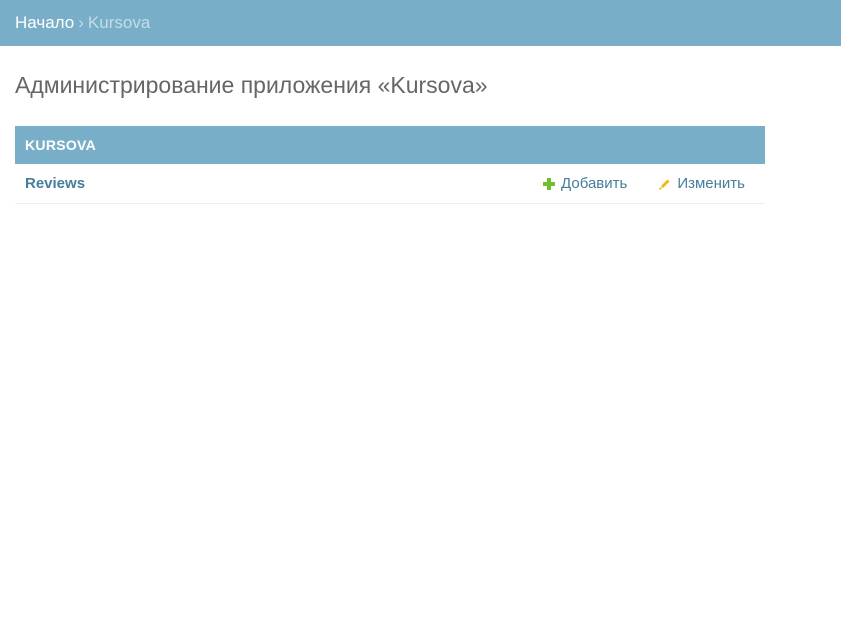 Image resolution: width=841 pixels, height=619 pixels. I want to click on model-link-reviews: Reviews, so click(283, 183).